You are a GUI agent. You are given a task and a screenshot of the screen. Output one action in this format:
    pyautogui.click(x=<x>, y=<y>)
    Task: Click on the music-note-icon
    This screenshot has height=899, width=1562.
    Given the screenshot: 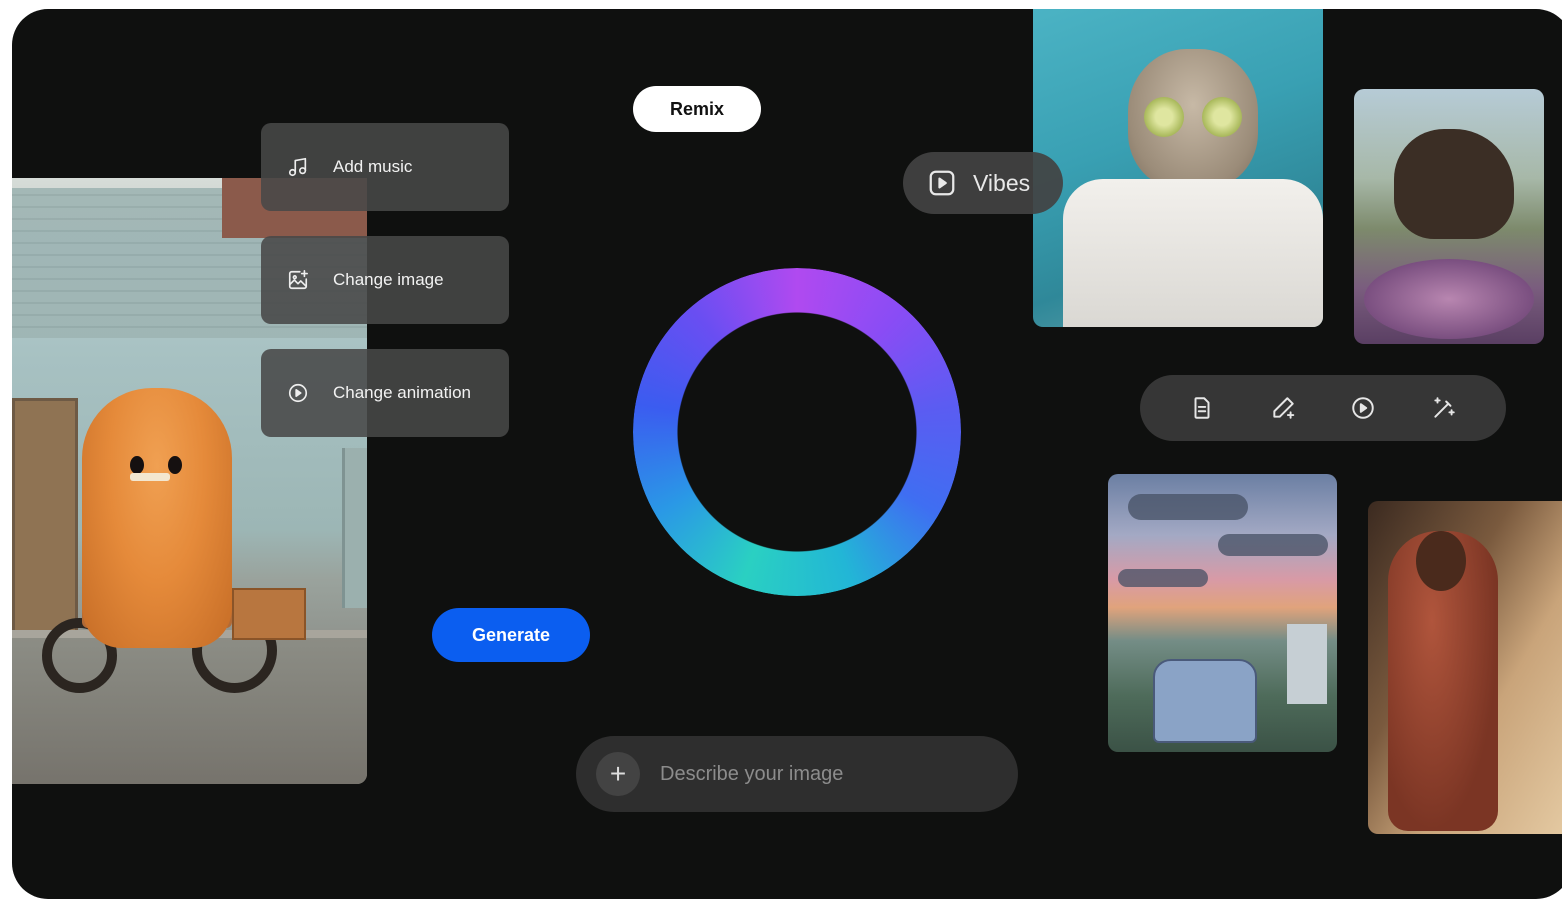 What is the action you would take?
    pyautogui.click(x=298, y=167)
    